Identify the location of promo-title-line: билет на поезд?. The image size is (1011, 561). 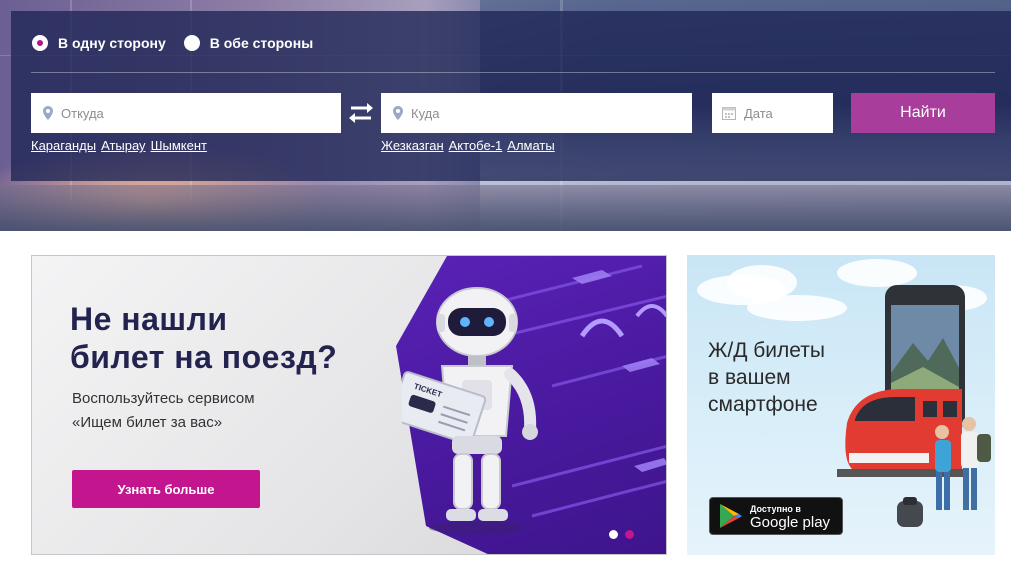
(204, 357).